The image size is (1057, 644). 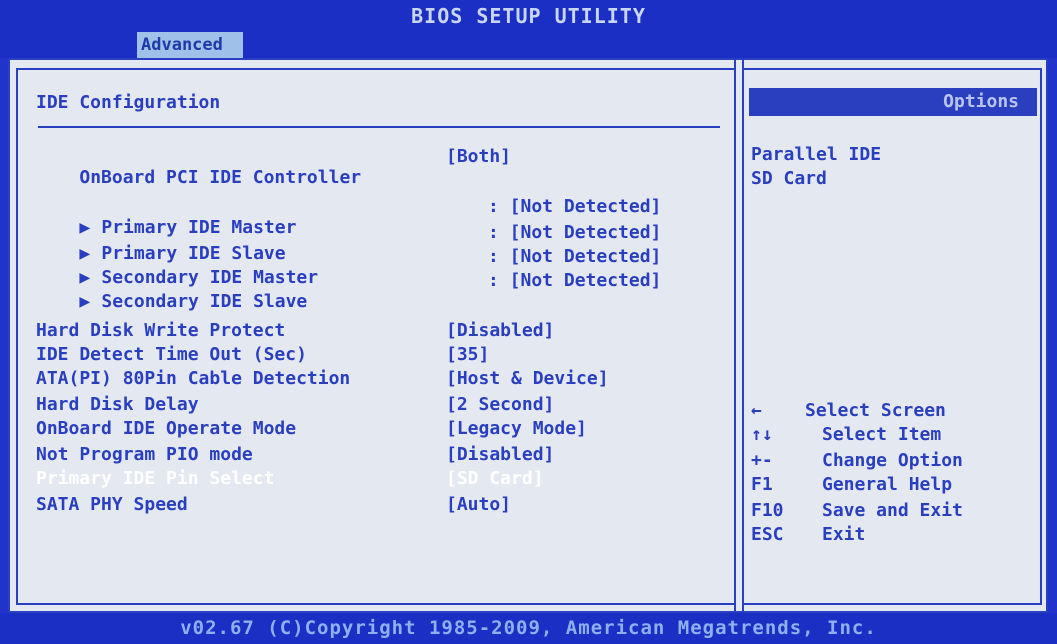 What do you see at coordinates (171, 354) in the screenshot?
I see `setting-ide-detect-time-out: IDE Detect Time Out (Sec)` at bounding box center [171, 354].